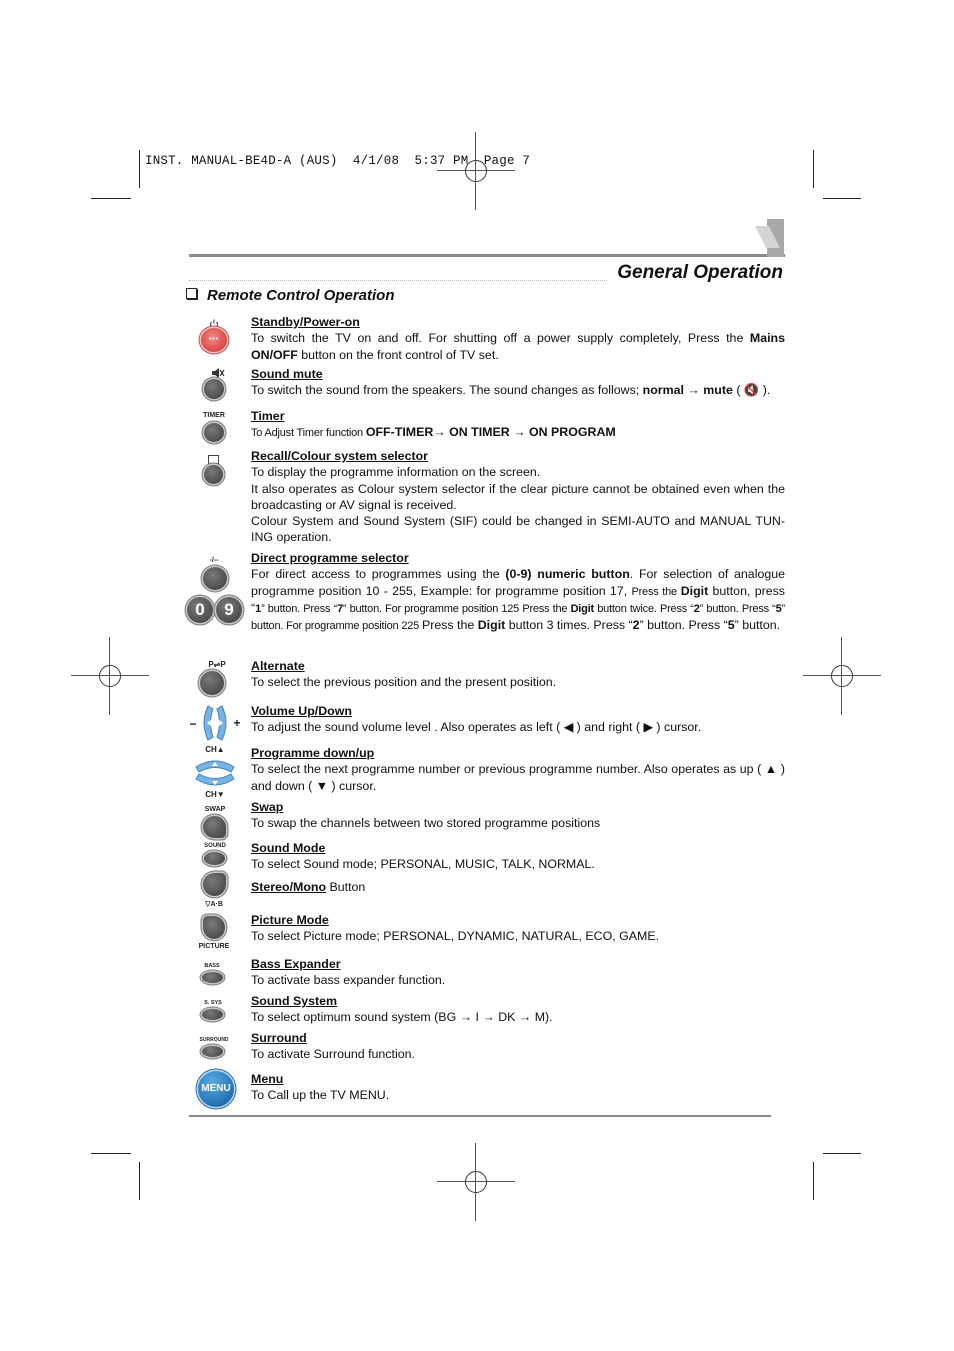 Image resolution: width=954 pixels, height=1351 pixels. I want to click on entry-title: Alternate, so click(278, 666).